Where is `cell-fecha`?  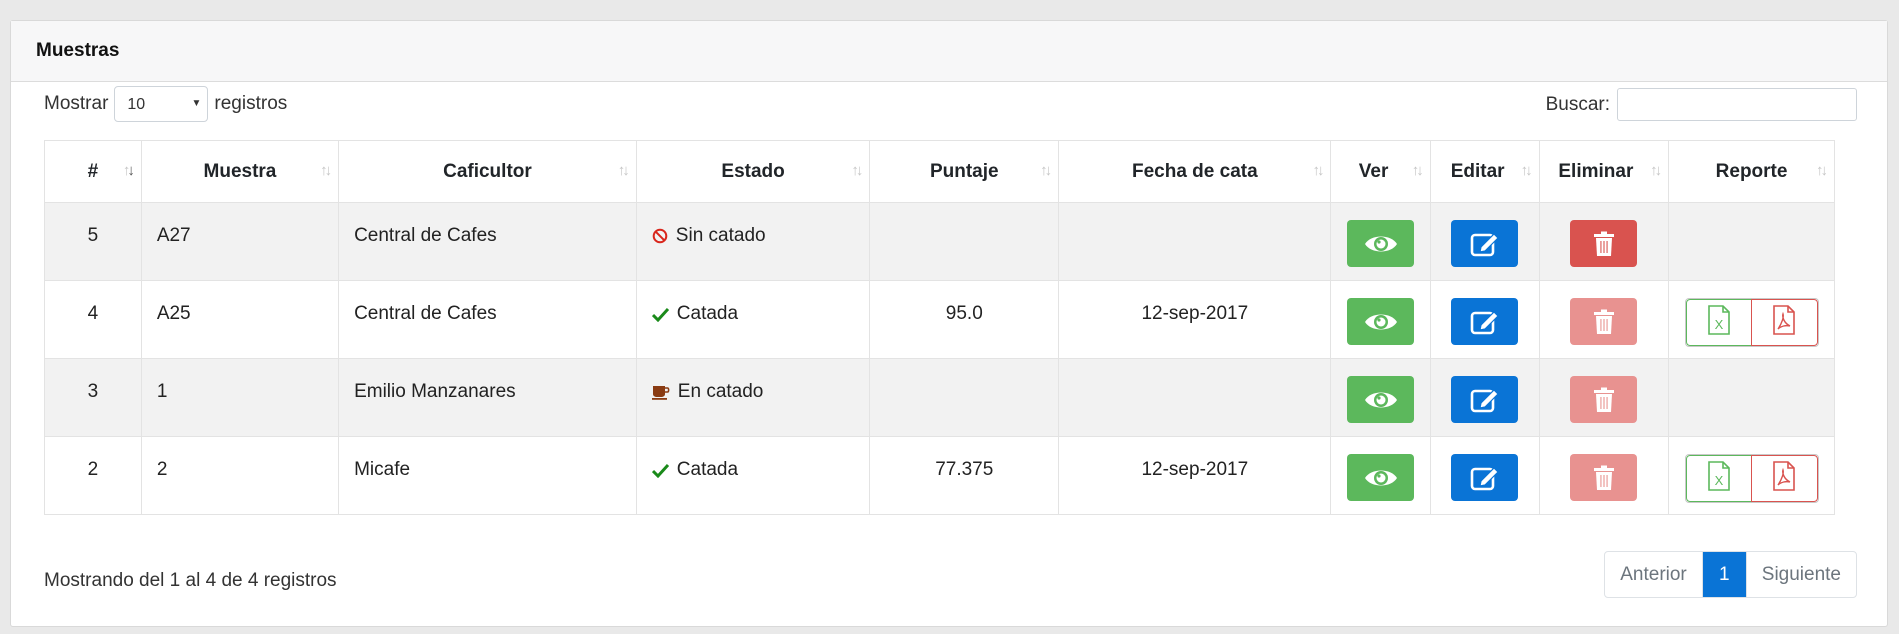 cell-fecha is located at coordinates (1195, 397).